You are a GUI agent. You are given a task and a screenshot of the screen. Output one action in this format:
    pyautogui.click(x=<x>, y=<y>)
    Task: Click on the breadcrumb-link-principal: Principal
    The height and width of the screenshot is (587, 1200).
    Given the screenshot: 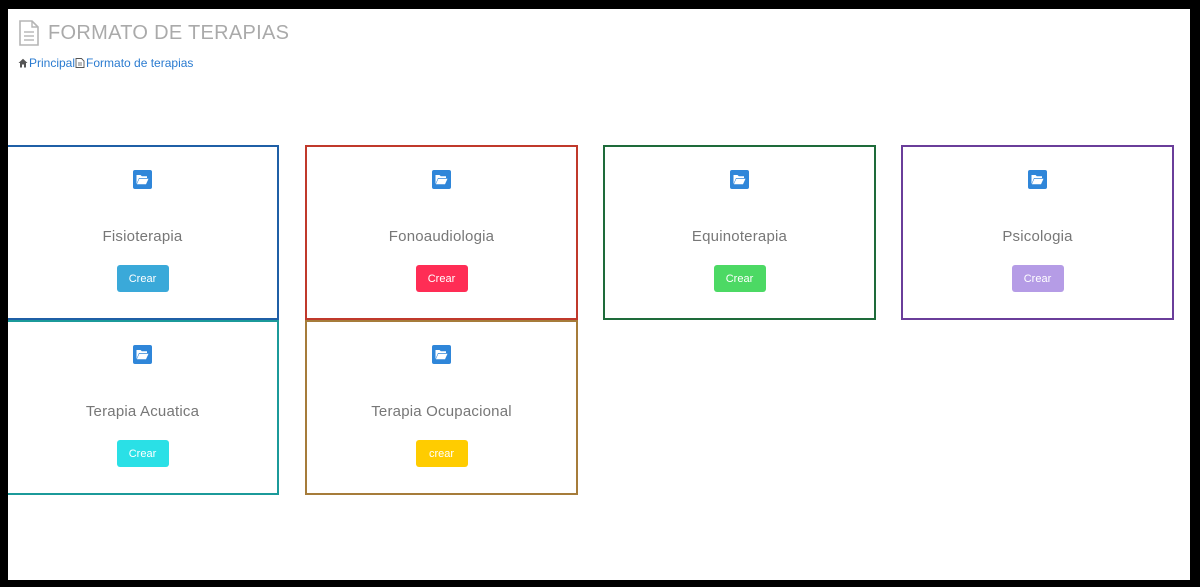 What is the action you would take?
    pyautogui.click(x=46, y=63)
    